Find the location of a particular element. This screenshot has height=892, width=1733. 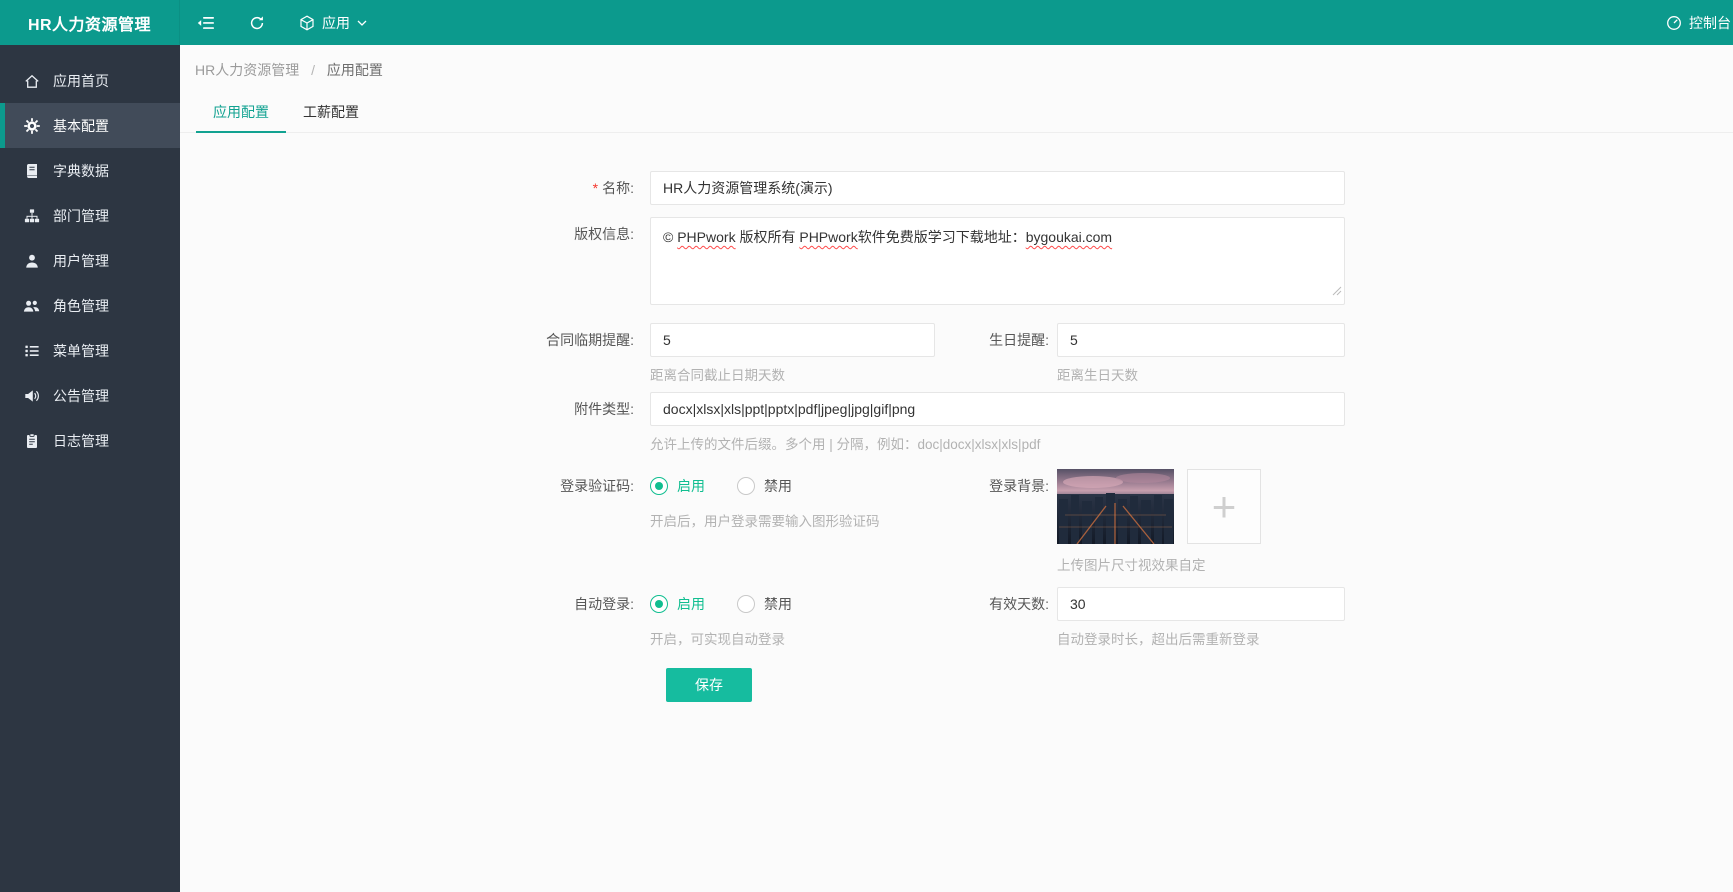

chevron-down-icon is located at coordinates (362, 23).